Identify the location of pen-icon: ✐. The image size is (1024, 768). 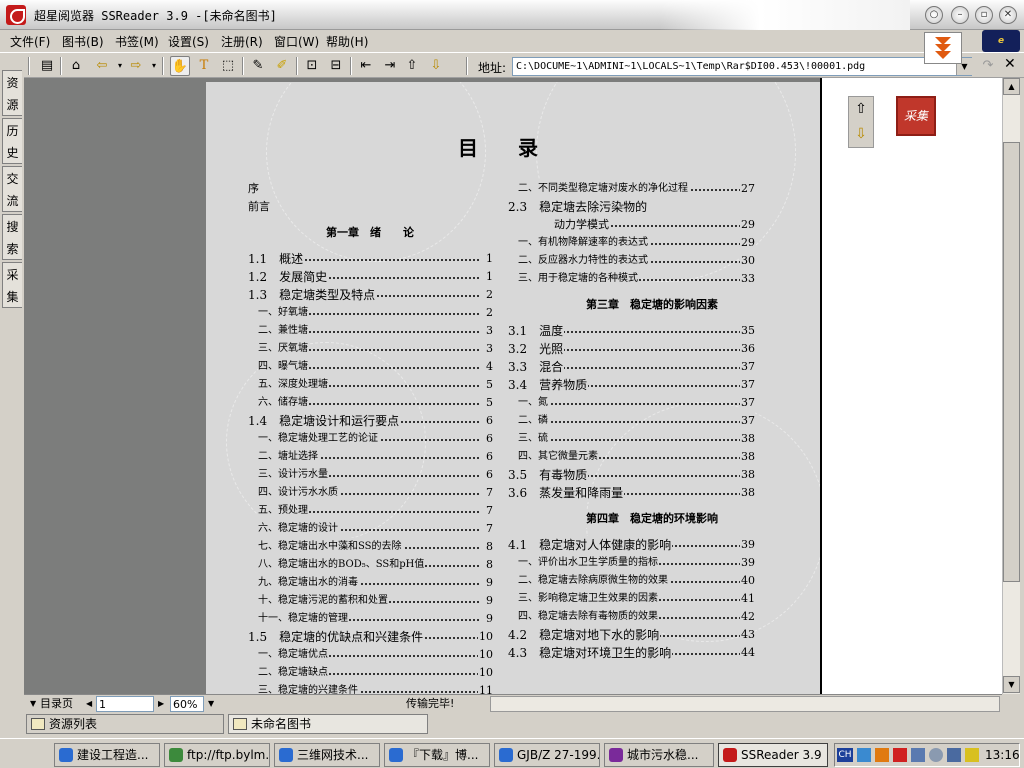
(282, 66).